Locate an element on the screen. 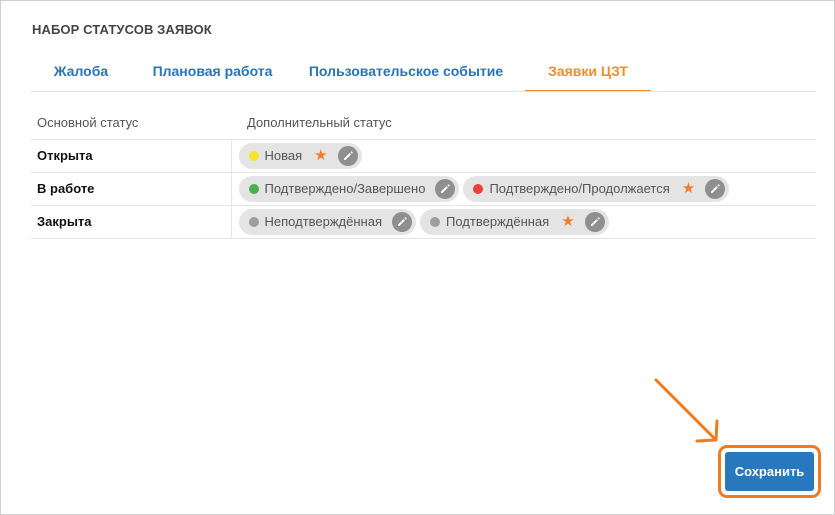 Image resolution: width=835 pixels, height=515 pixels. extra-status-cell: Новая ★ is located at coordinates (524, 155).